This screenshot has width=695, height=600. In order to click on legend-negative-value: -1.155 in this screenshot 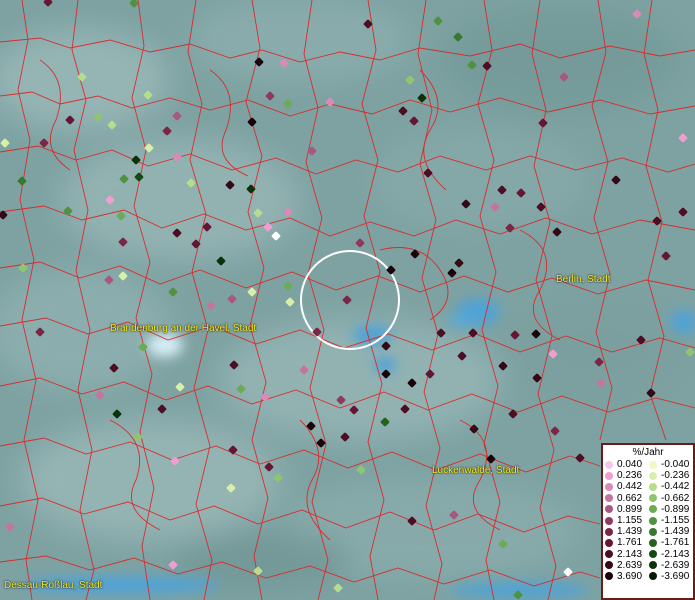, I will do `click(675, 521)`.